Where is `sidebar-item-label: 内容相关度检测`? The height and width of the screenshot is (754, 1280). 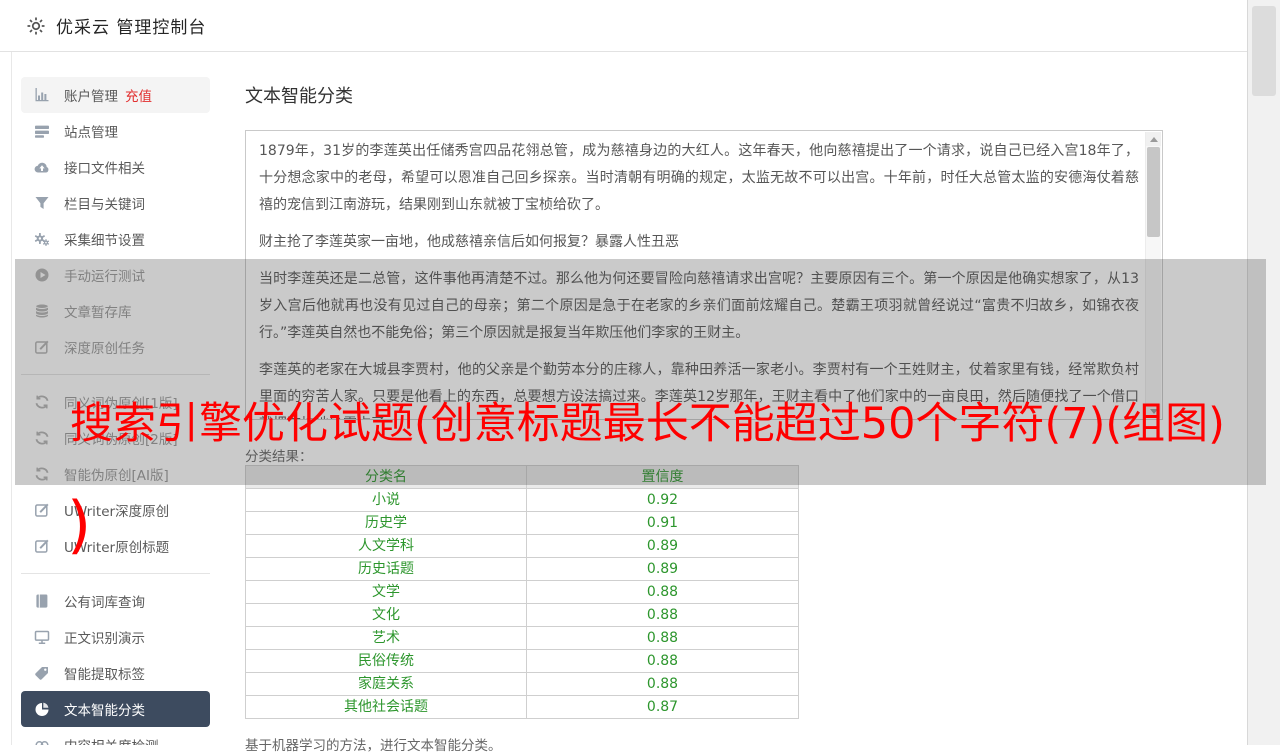 sidebar-item-label: 内容相关度检测 is located at coordinates (111, 740).